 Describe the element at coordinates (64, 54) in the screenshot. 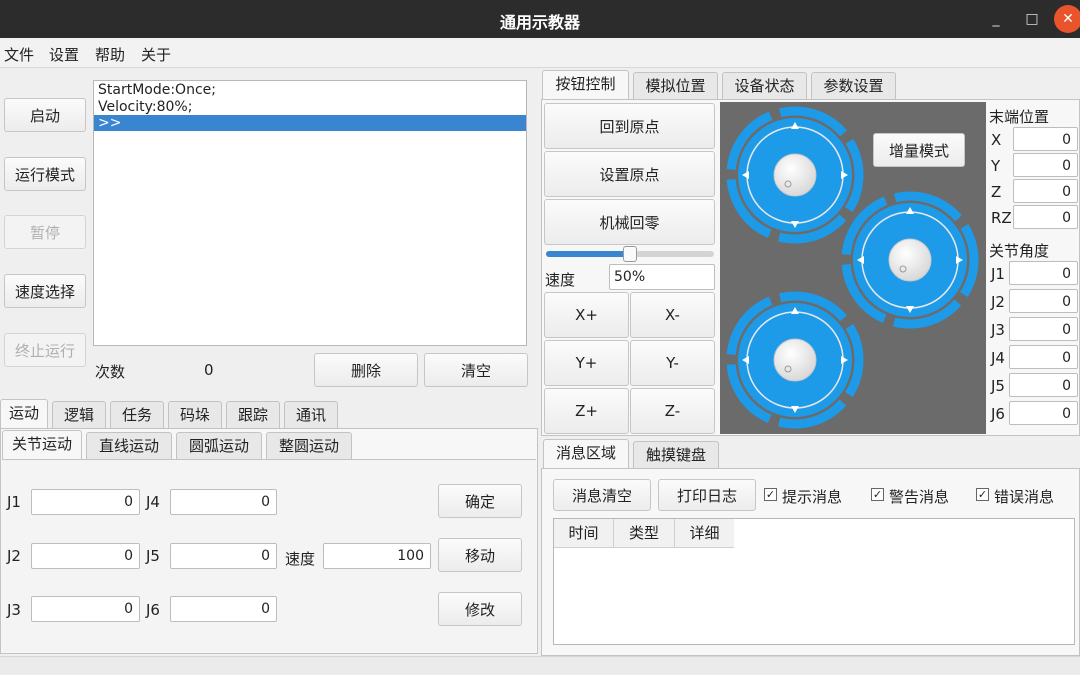

I see `menu-settings: 设置` at that location.